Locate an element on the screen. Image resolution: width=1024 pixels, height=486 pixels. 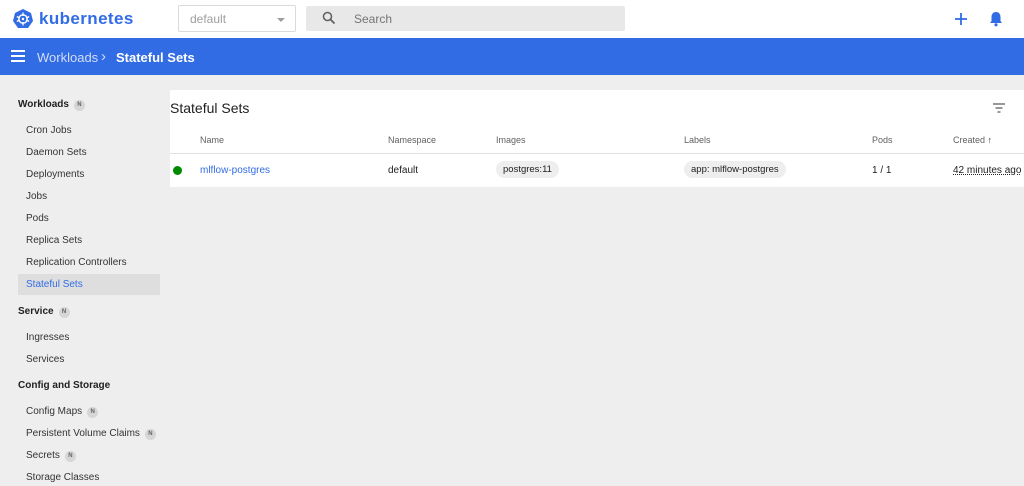
sidebar-item-persistent-volume-claims: Persistent Volume Claims N is located at coordinates (91, 434).